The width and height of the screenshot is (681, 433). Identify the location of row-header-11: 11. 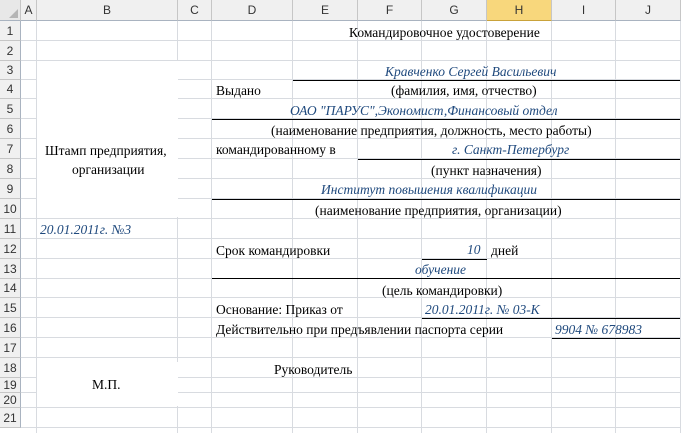
(10, 229).